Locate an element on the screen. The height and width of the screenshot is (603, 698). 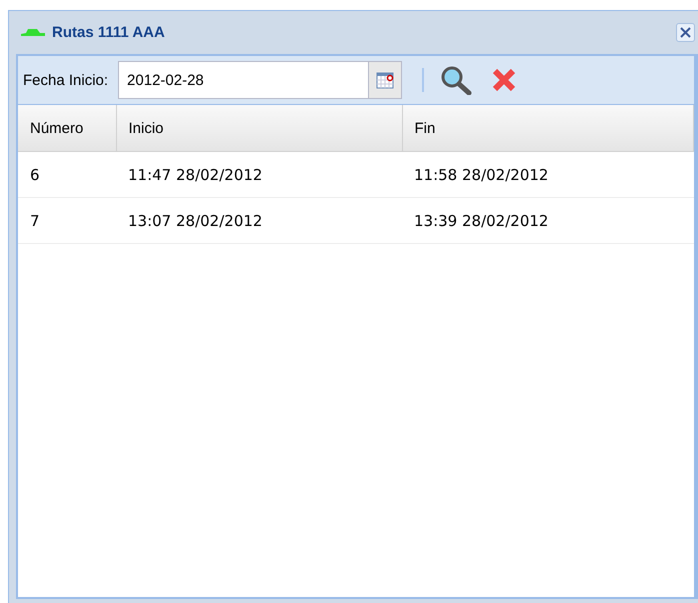
date-label: Fecha Inicio: is located at coordinates (65, 80).